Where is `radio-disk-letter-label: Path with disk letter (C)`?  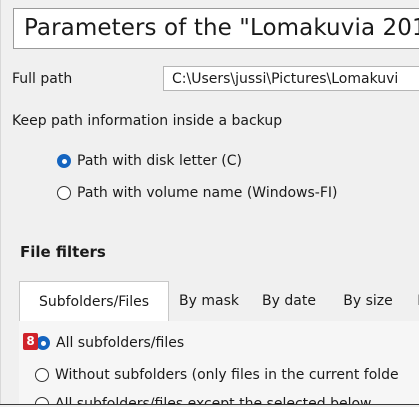 radio-disk-letter-label: Path with disk letter (C) is located at coordinates (159, 161).